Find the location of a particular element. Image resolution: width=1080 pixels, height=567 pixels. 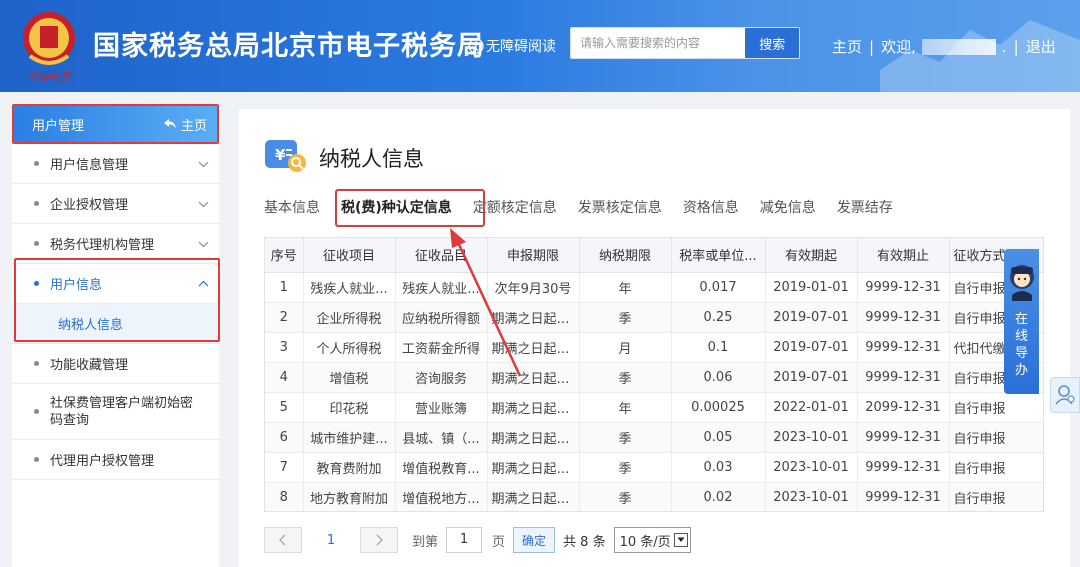

pagination: 1 到第 1 页 确定 共 8 条 10 条/页 is located at coordinates (477, 540).